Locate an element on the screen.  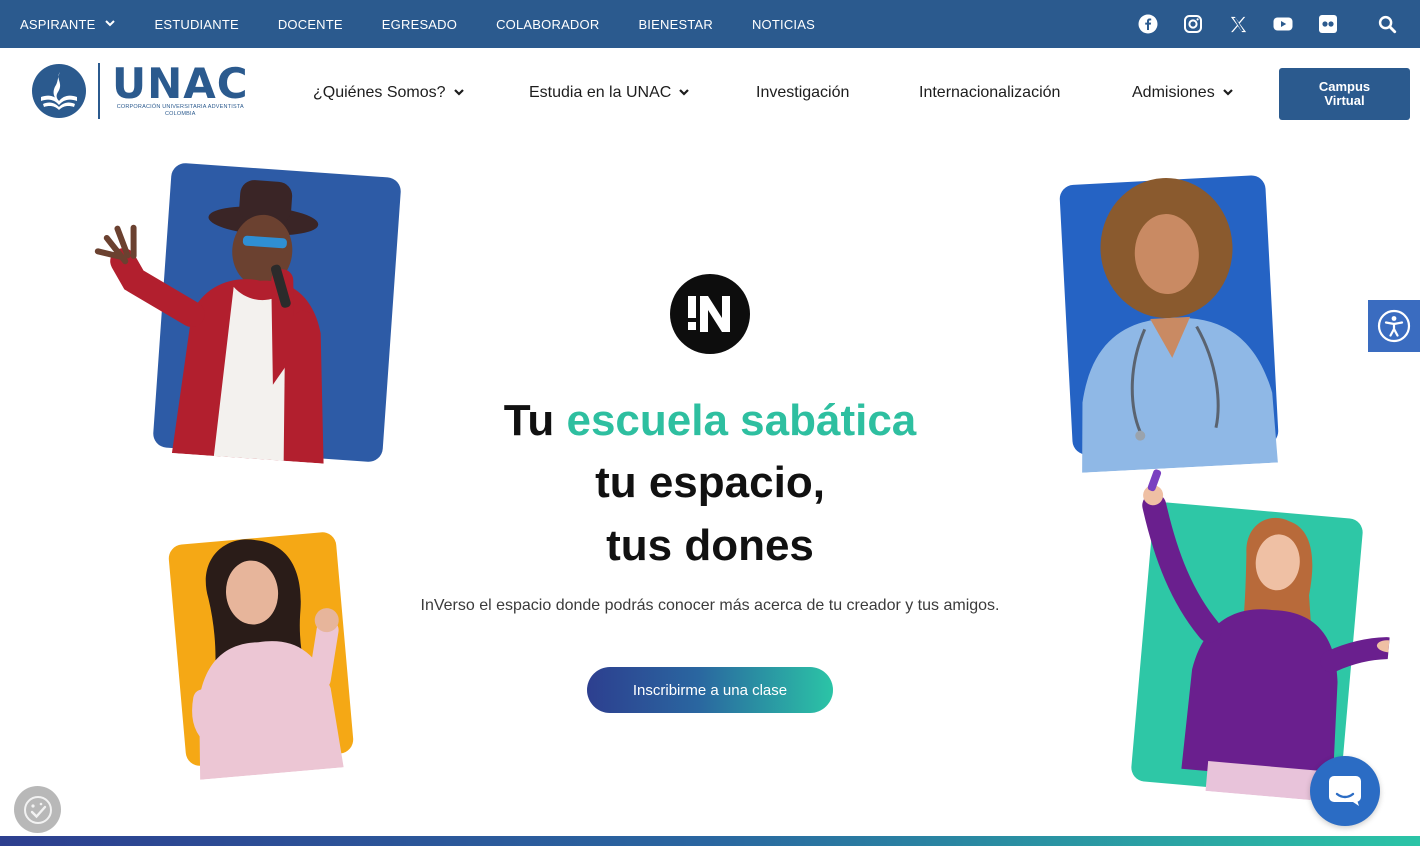
audience-nav-colaborador: COLABORADOR is located at coordinates (547, 24).